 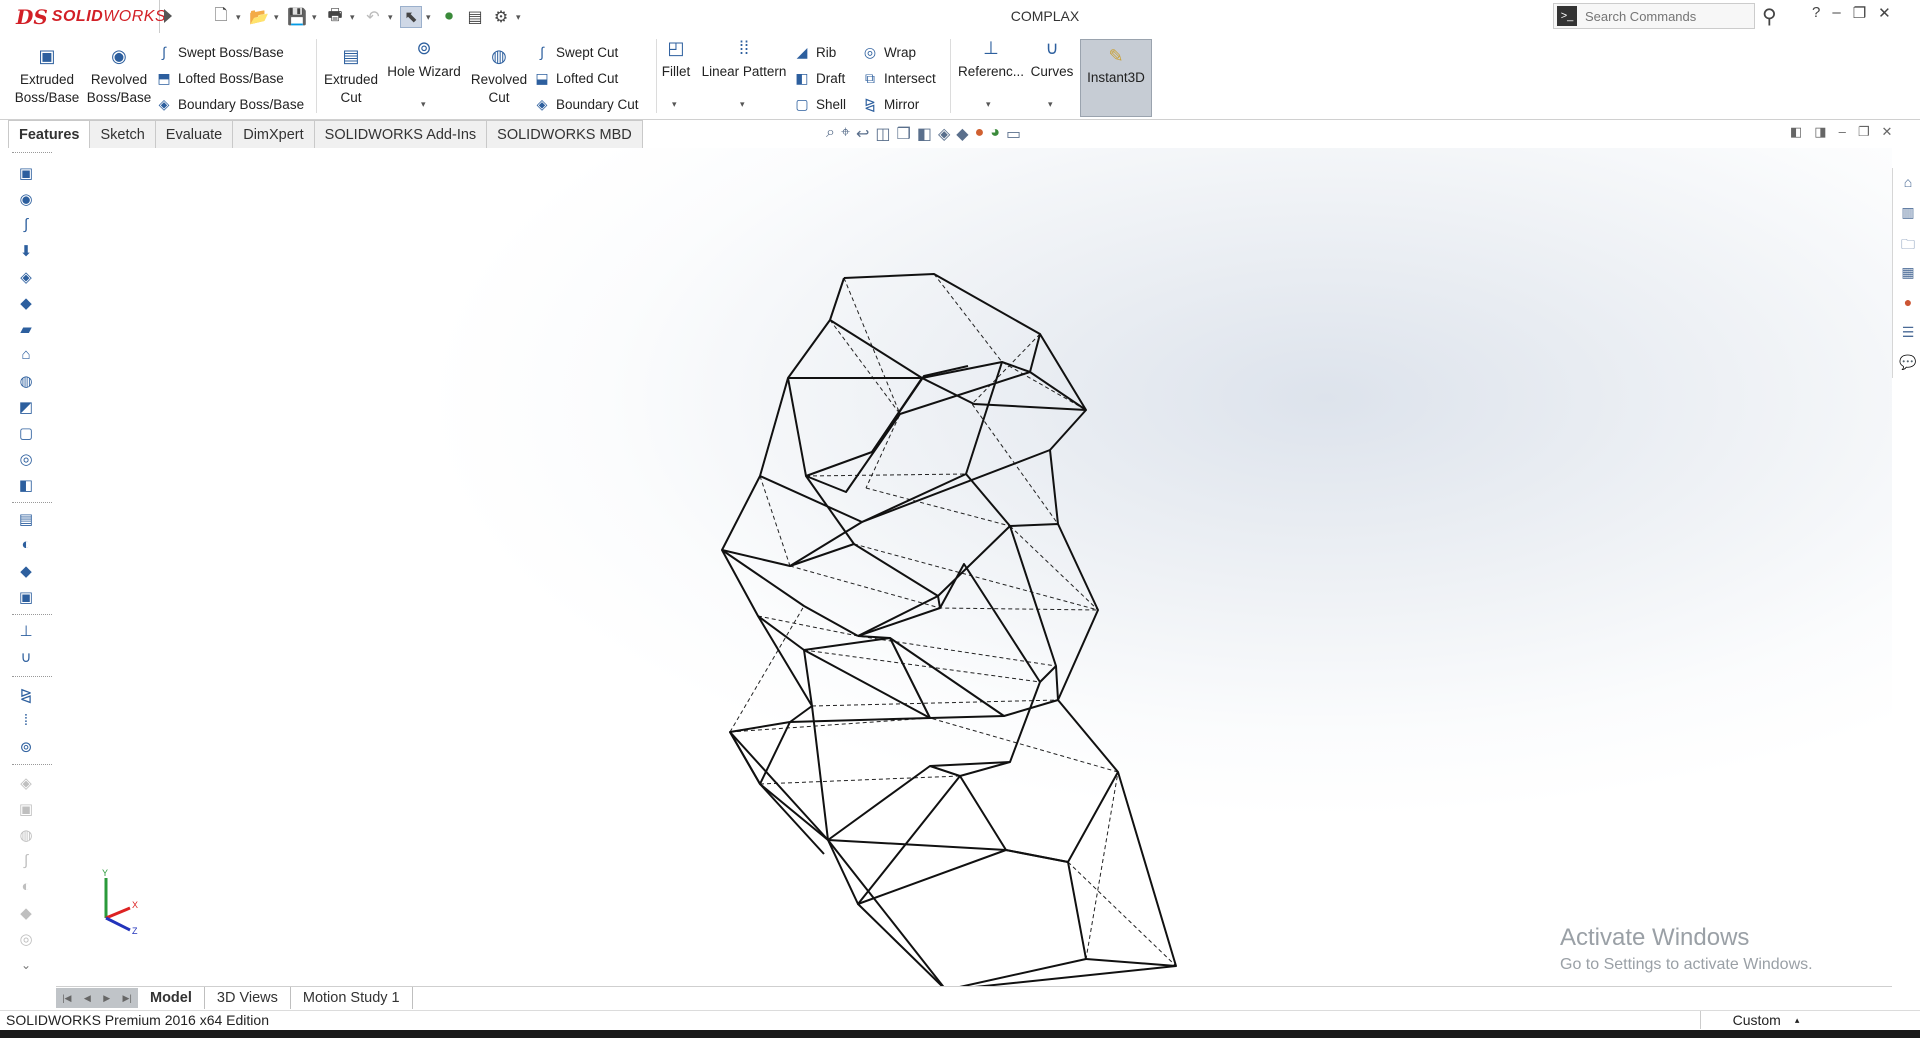 What do you see at coordinates (26, 696) in the screenshot?
I see `mirror-tool-icon: ⧎` at bounding box center [26, 696].